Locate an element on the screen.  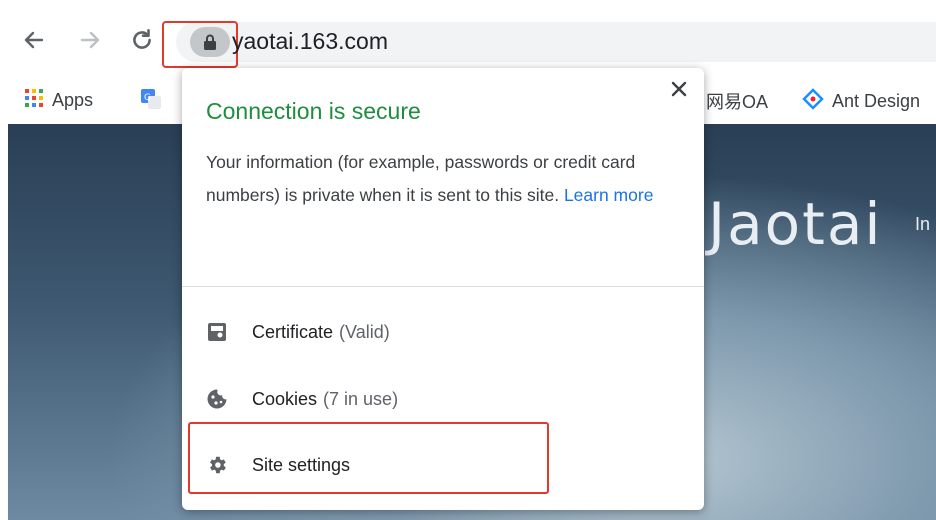
brand-logo-text: Jaotai is located at coordinates (795, 224).